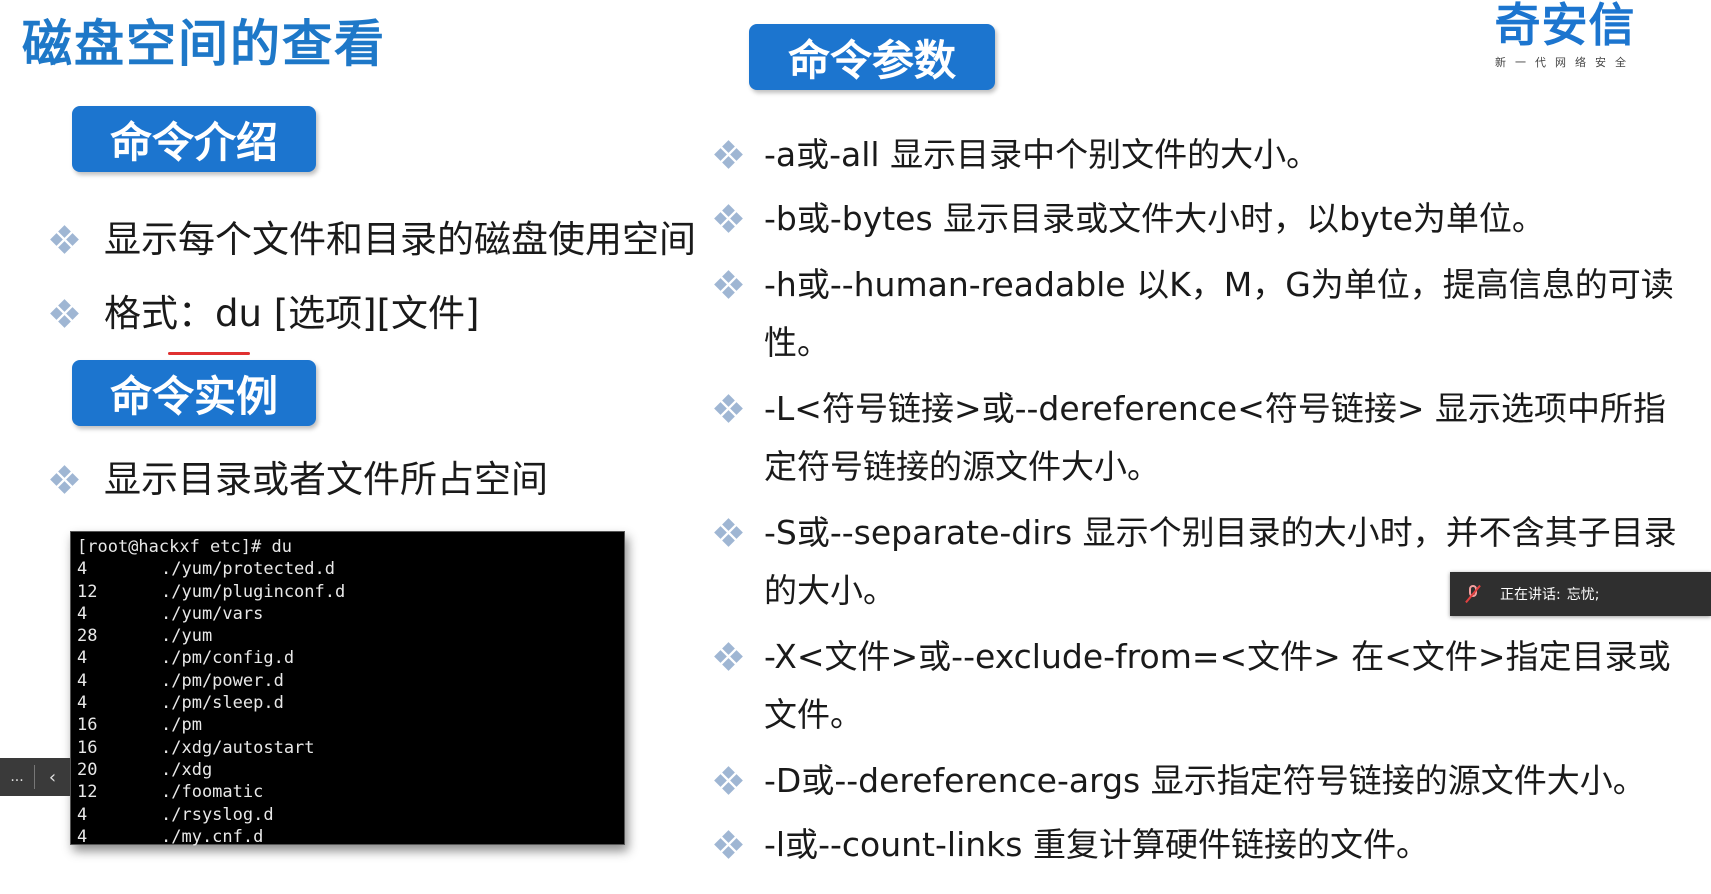  What do you see at coordinates (52, 777) in the screenshot?
I see `chevron-left-icon: ‹` at bounding box center [52, 777].